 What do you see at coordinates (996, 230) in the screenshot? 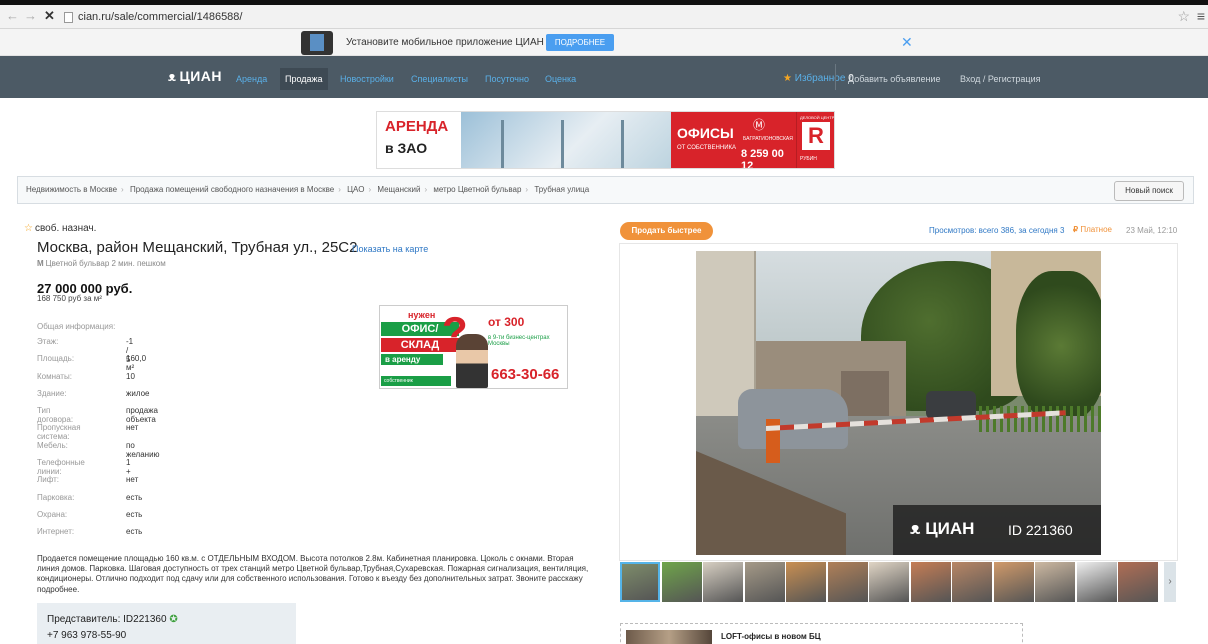
I see `views-counter: Просмотров: всего 386, за сегодня 3` at bounding box center [996, 230].